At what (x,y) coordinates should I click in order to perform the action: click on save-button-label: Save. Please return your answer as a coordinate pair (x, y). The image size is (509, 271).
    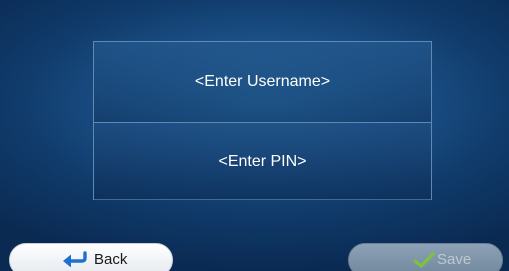
    Looking at the image, I should click on (454, 259).